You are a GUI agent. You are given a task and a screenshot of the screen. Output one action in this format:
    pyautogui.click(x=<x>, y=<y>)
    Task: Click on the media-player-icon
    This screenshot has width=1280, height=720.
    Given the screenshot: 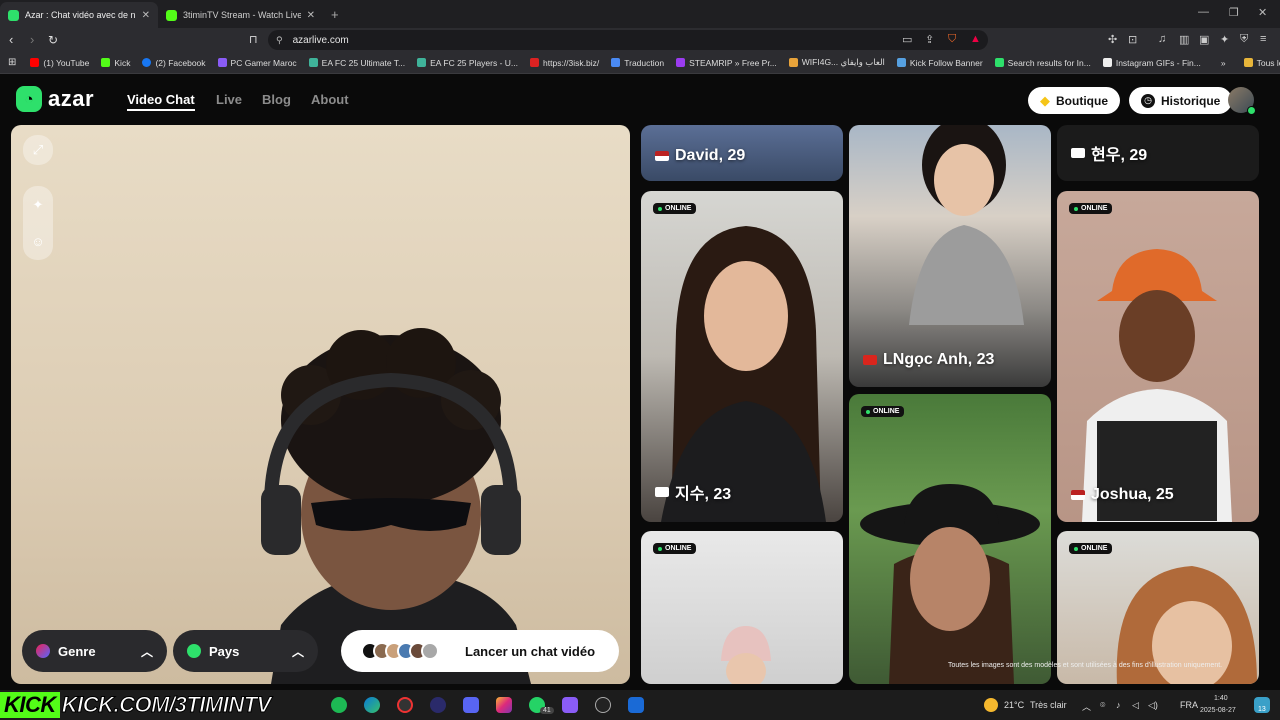 What is the action you would take?
    pyautogui.click(x=603, y=705)
    